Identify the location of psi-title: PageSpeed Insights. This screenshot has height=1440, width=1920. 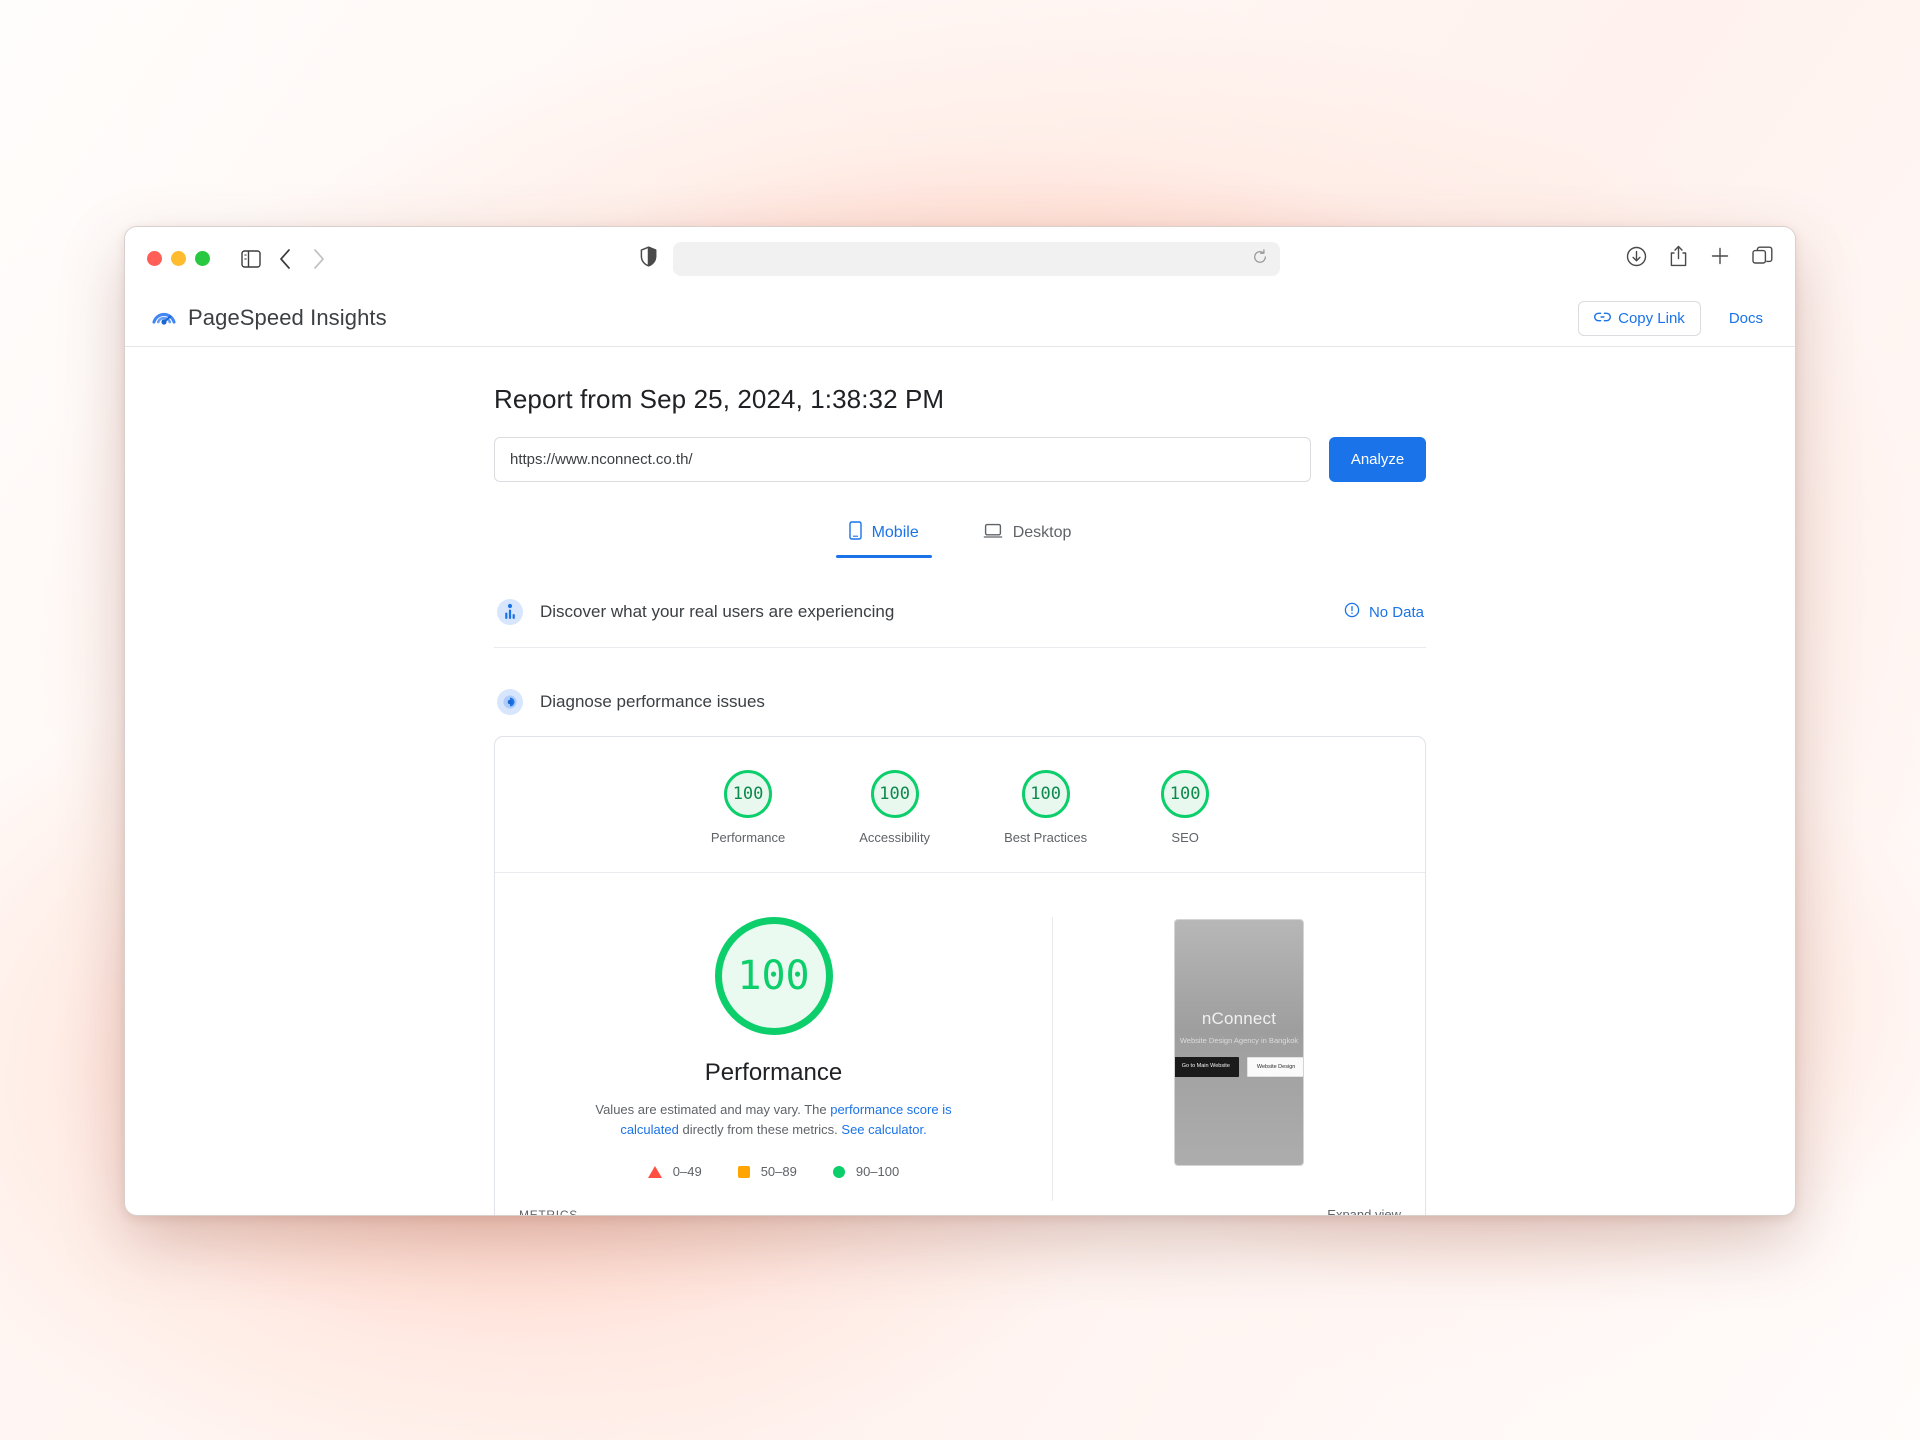
(287, 317).